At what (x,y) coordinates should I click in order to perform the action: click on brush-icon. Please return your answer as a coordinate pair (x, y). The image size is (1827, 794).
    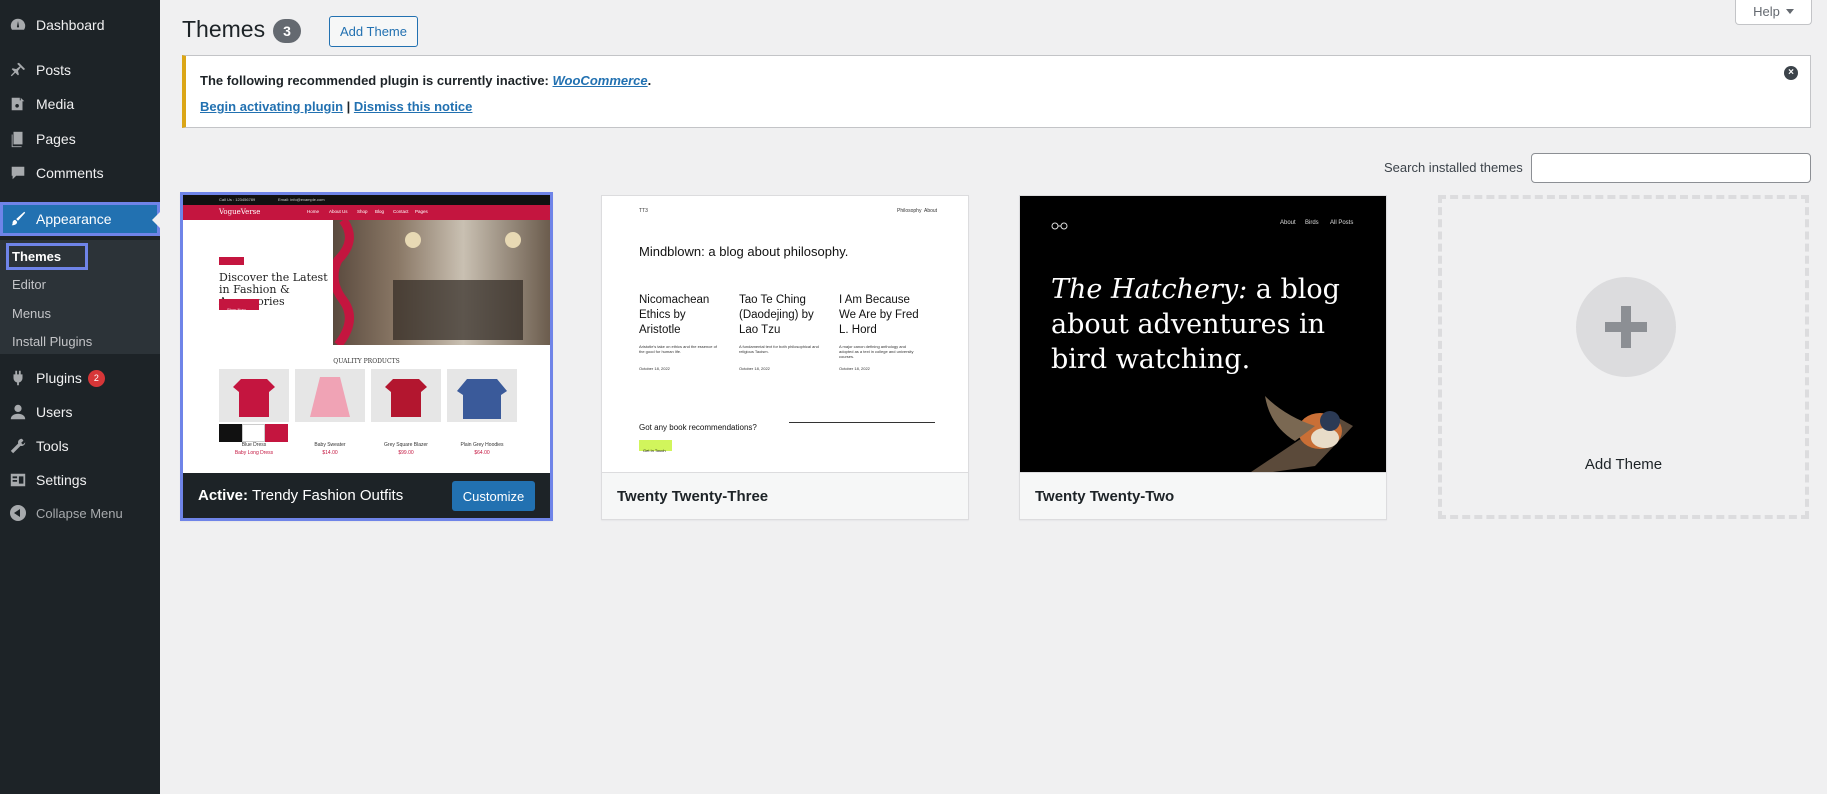
    Looking at the image, I should click on (18, 219).